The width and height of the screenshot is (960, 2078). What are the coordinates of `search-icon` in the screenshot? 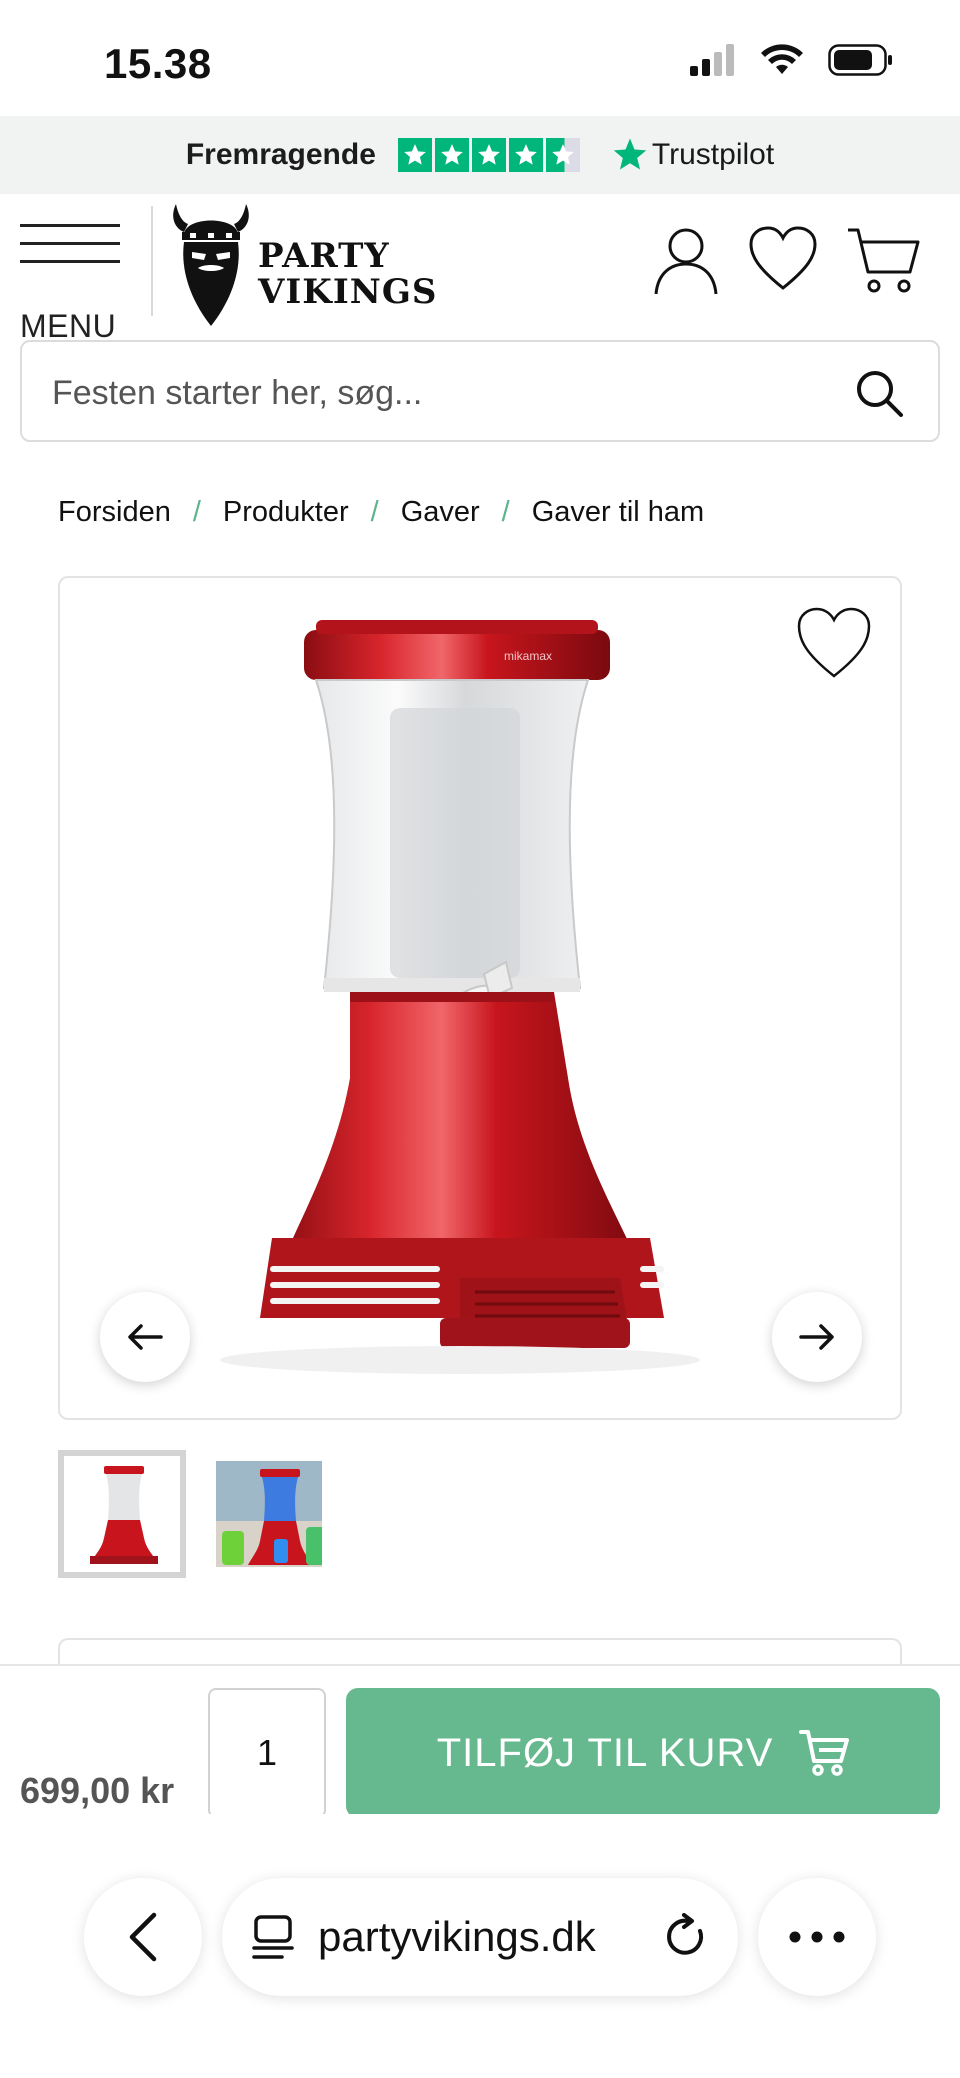 It's located at (879, 393).